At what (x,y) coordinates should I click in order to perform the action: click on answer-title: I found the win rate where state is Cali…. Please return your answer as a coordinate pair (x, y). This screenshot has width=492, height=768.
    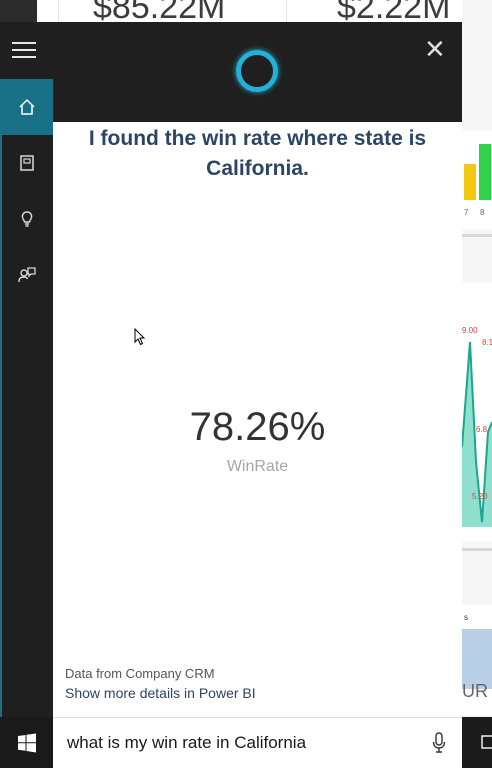
    Looking at the image, I should click on (257, 153).